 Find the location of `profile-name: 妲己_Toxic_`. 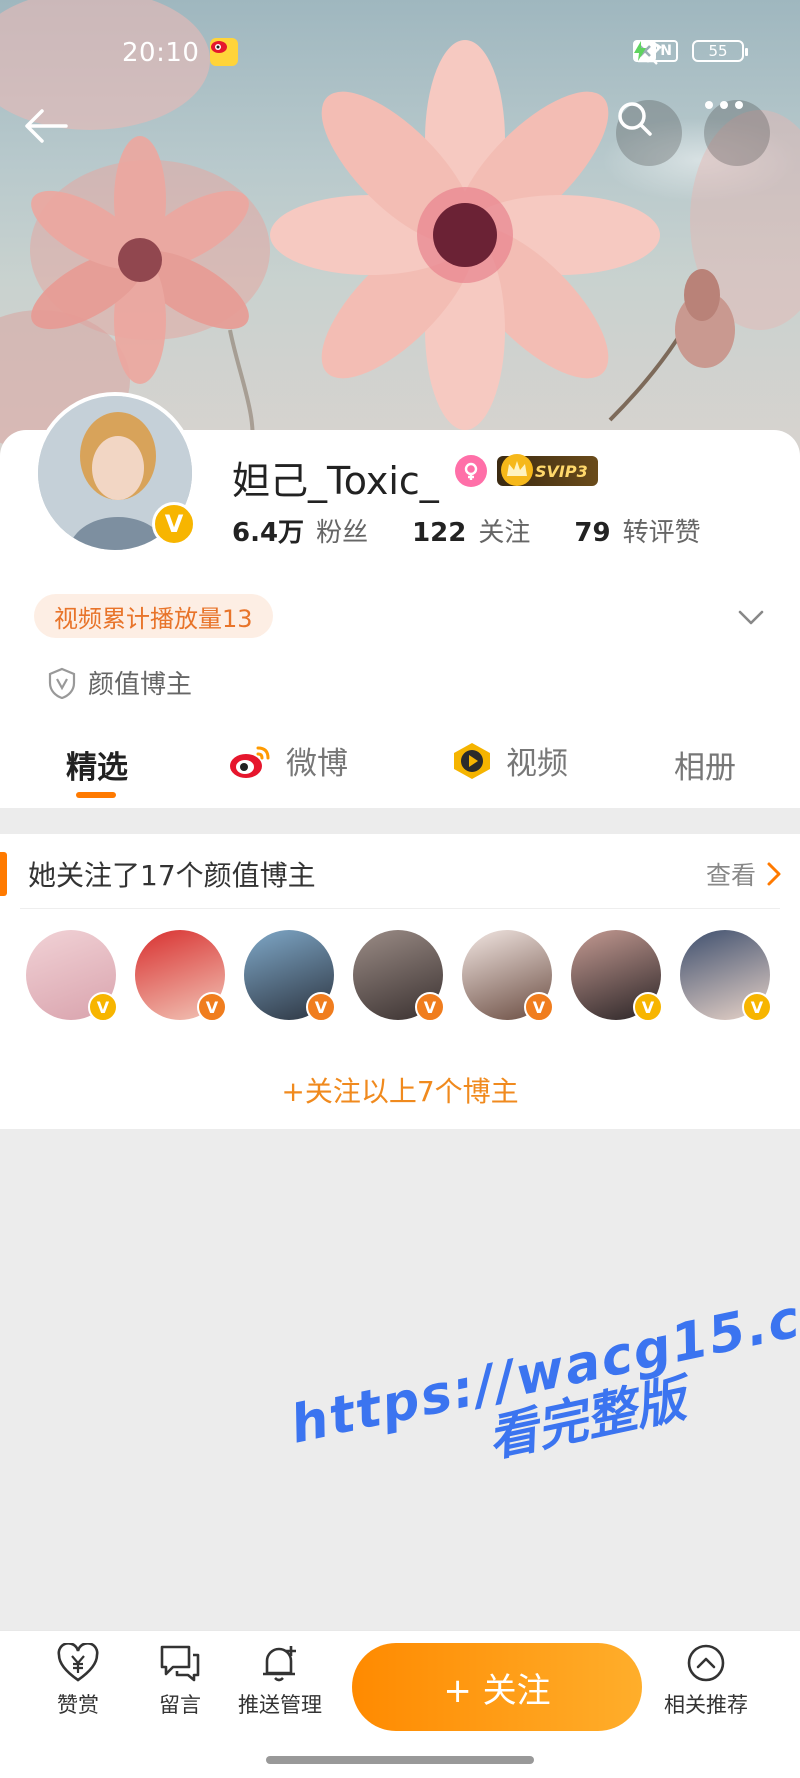

profile-name: 妲己_Toxic_ is located at coordinates (335, 481).